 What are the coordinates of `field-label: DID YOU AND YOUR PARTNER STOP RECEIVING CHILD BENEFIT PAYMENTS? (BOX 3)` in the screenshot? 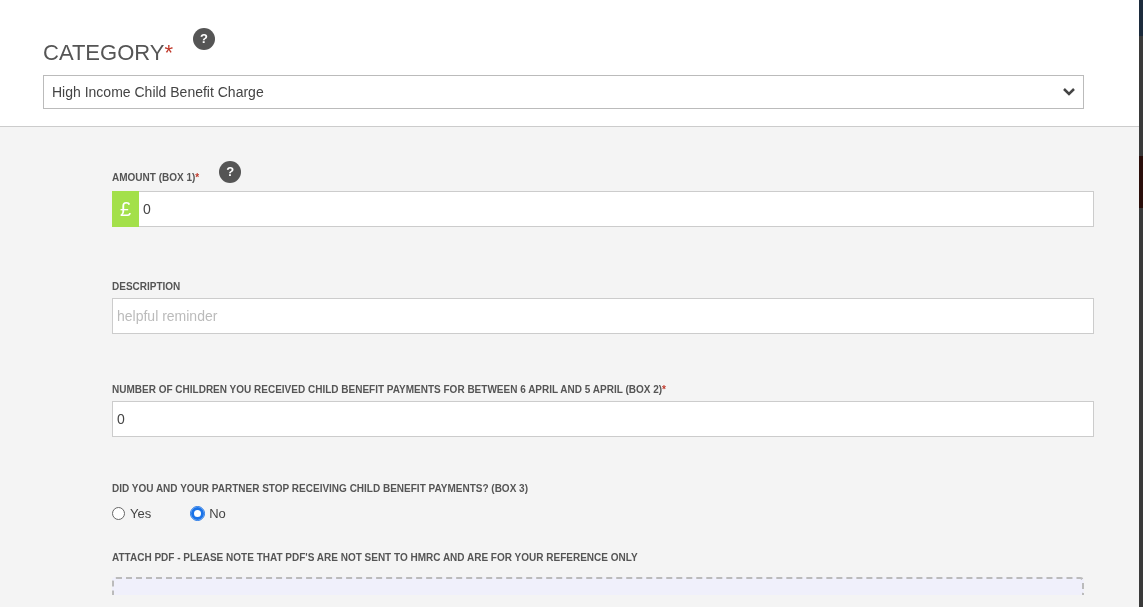 It's located at (320, 489).